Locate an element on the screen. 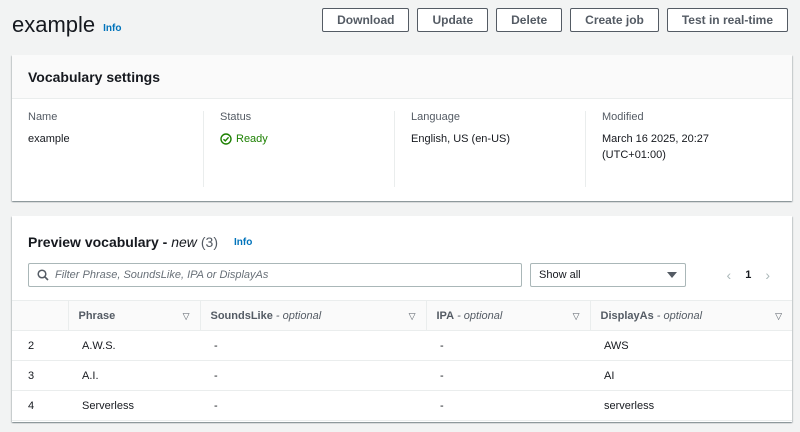 The height and width of the screenshot is (432, 800). row-index: 4 is located at coordinates (40, 405).